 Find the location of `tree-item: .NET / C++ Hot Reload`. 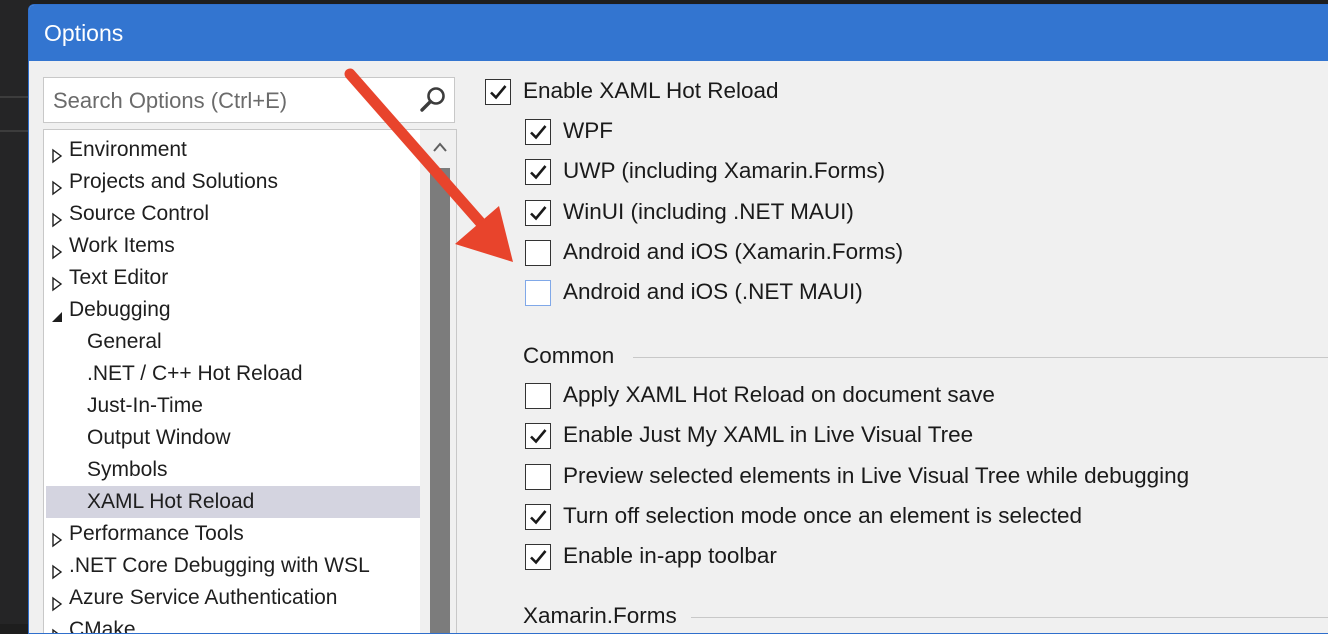

tree-item: .NET / C++ Hot Reload is located at coordinates (232, 374).